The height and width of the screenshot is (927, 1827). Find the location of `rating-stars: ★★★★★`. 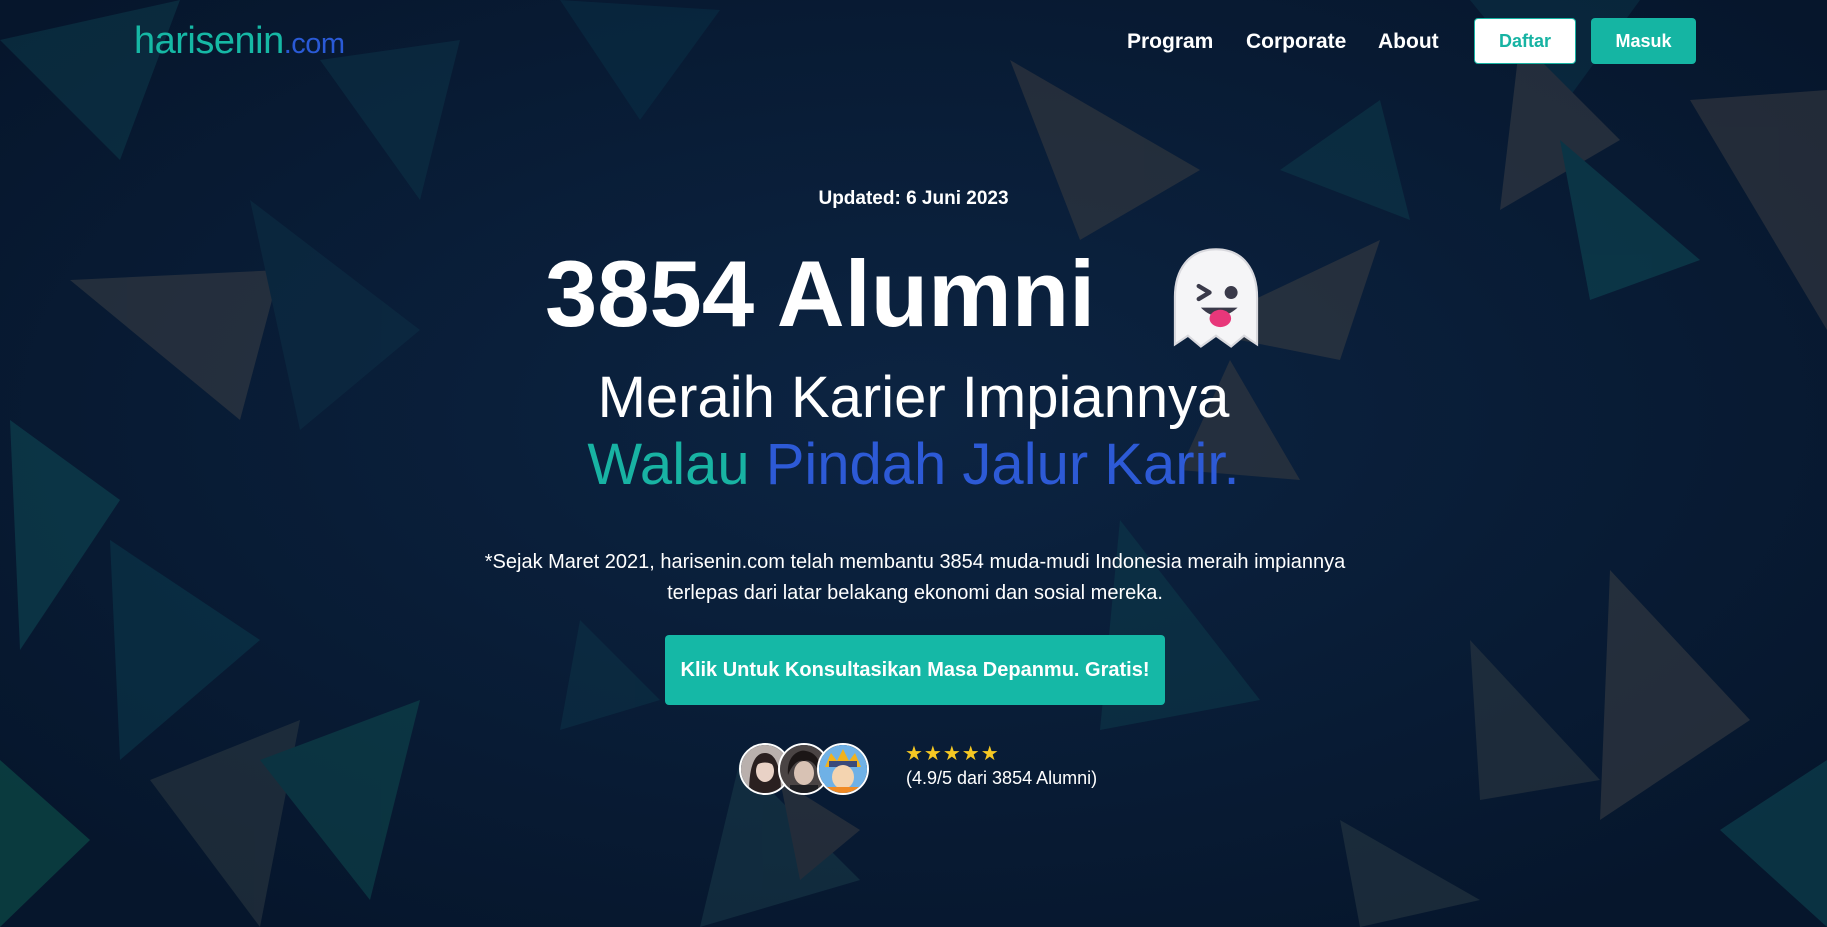

rating-stars: ★★★★★ is located at coordinates (952, 754).